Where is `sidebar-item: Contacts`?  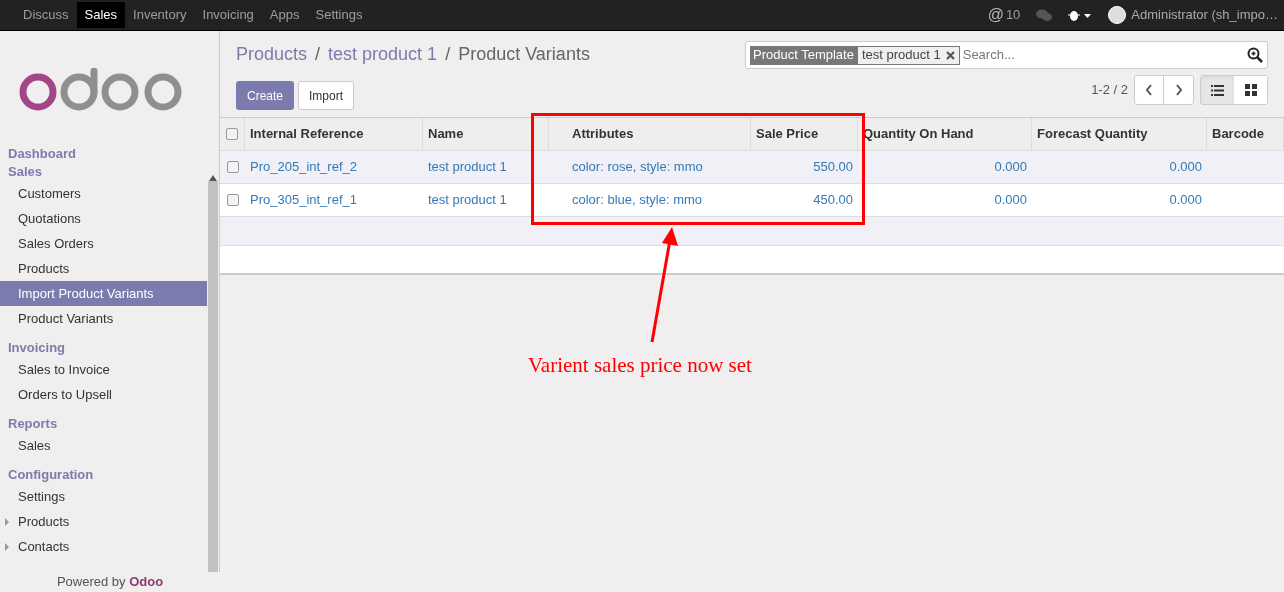
sidebar-item: Contacts is located at coordinates (103, 546).